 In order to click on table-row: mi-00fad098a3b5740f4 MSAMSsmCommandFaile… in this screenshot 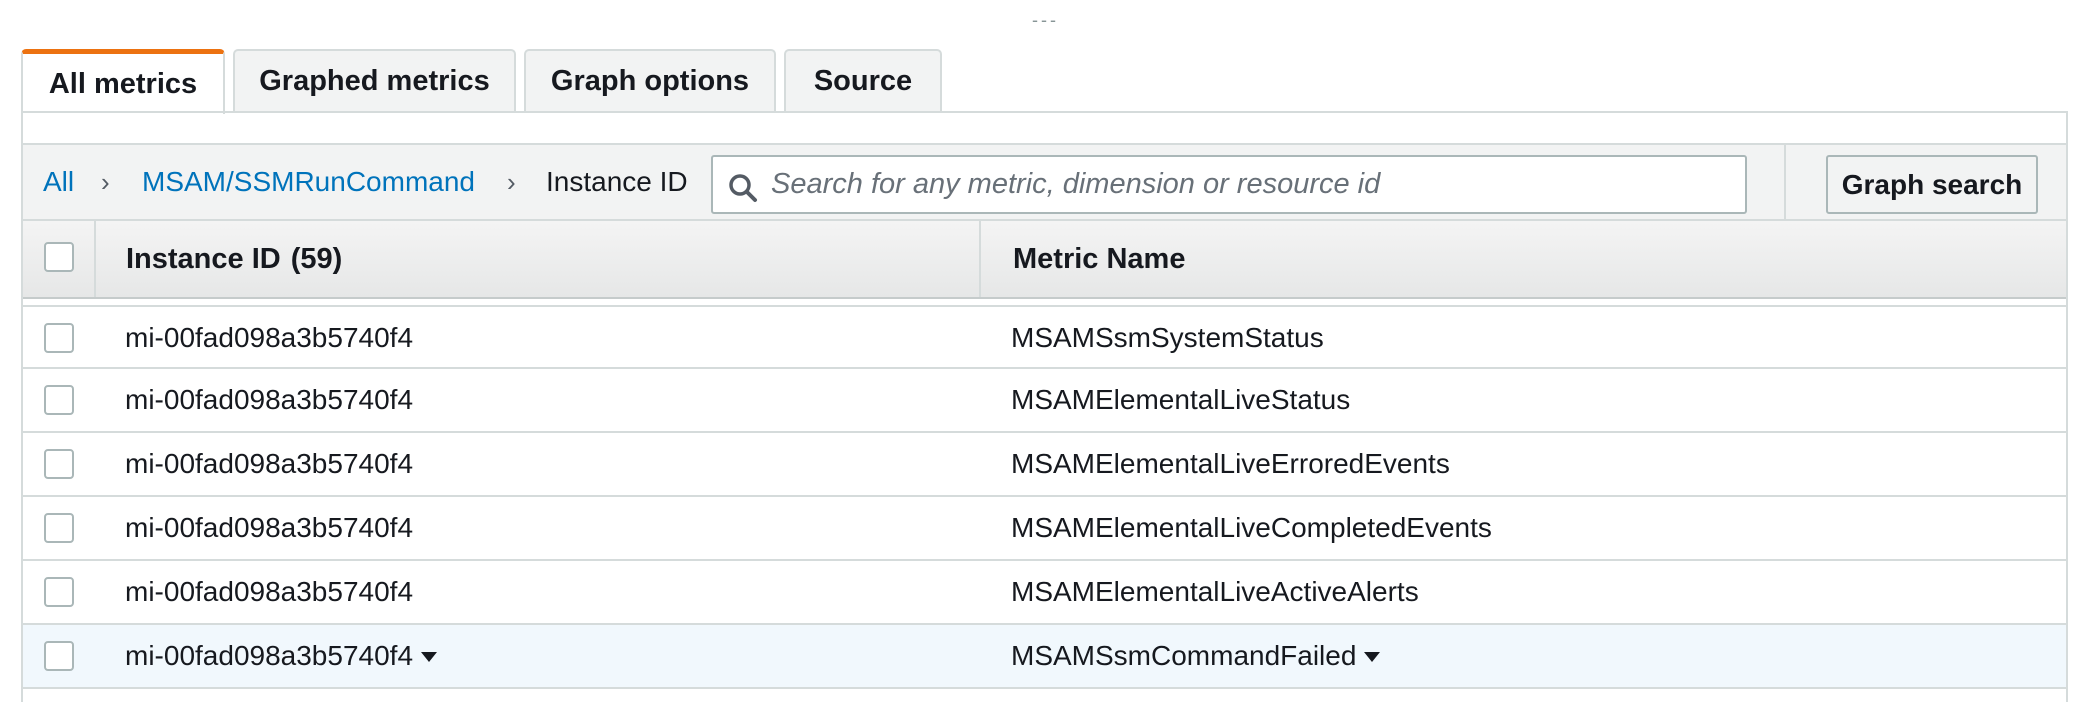, I will do `click(1044, 657)`.